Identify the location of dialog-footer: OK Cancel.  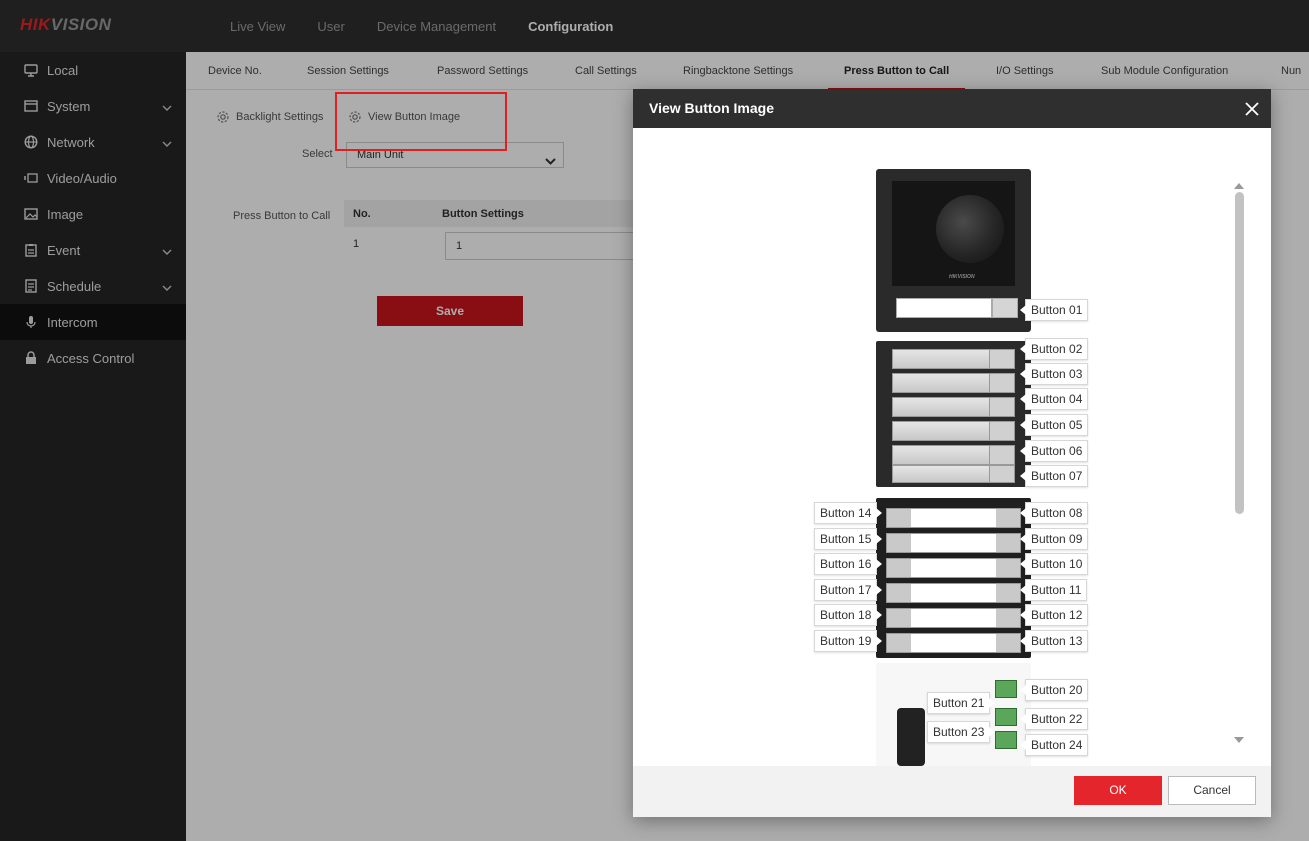
(952, 791).